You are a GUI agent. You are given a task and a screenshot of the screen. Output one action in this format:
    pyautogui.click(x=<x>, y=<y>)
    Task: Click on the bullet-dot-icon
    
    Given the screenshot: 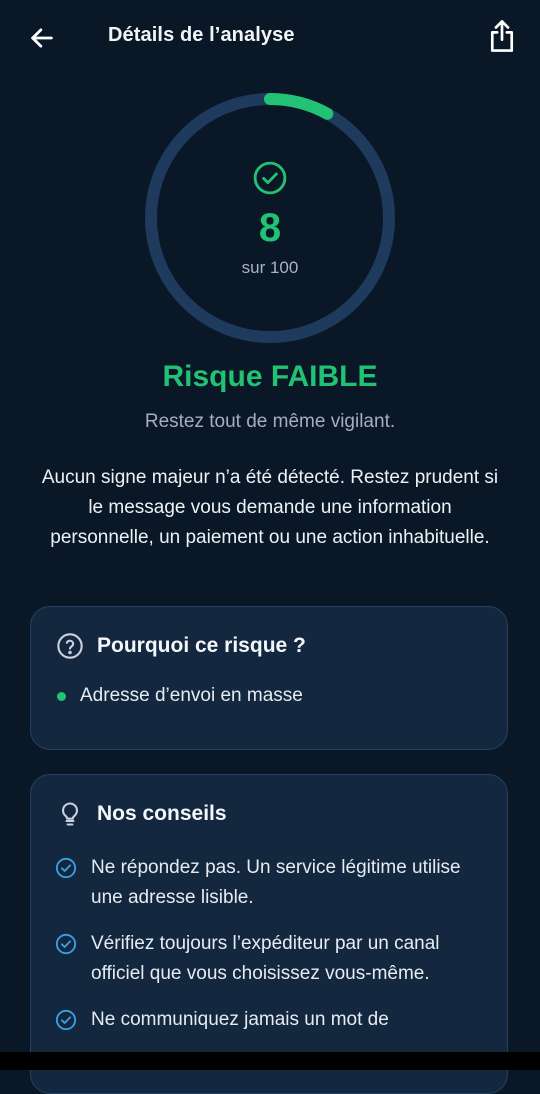 What is the action you would take?
    pyautogui.click(x=61, y=696)
    